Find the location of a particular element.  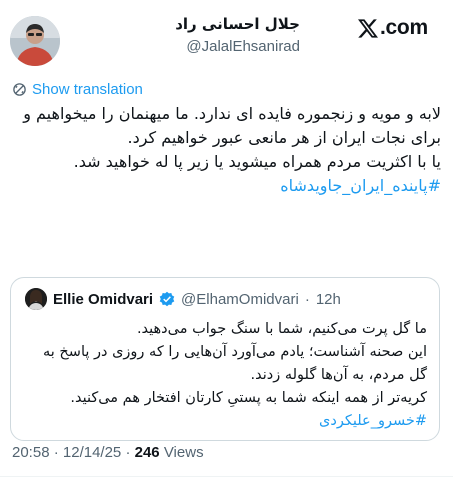

x-logo-icon is located at coordinates (368, 28).